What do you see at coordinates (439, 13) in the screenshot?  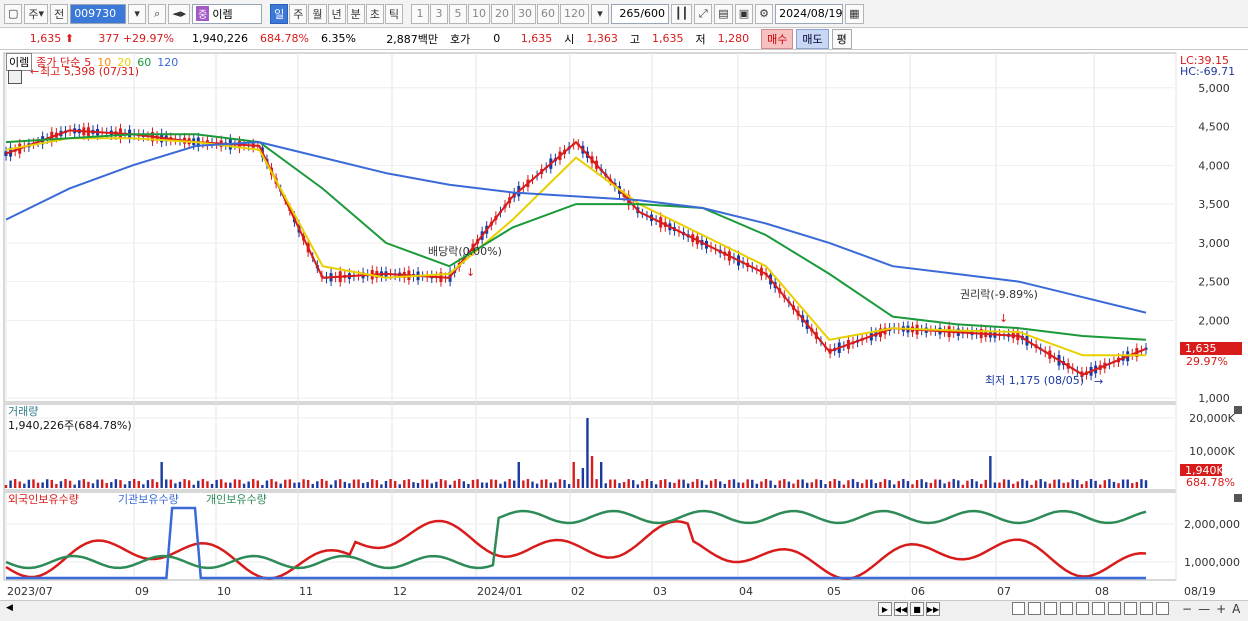 I see `interval-button: 3` at bounding box center [439, 13].